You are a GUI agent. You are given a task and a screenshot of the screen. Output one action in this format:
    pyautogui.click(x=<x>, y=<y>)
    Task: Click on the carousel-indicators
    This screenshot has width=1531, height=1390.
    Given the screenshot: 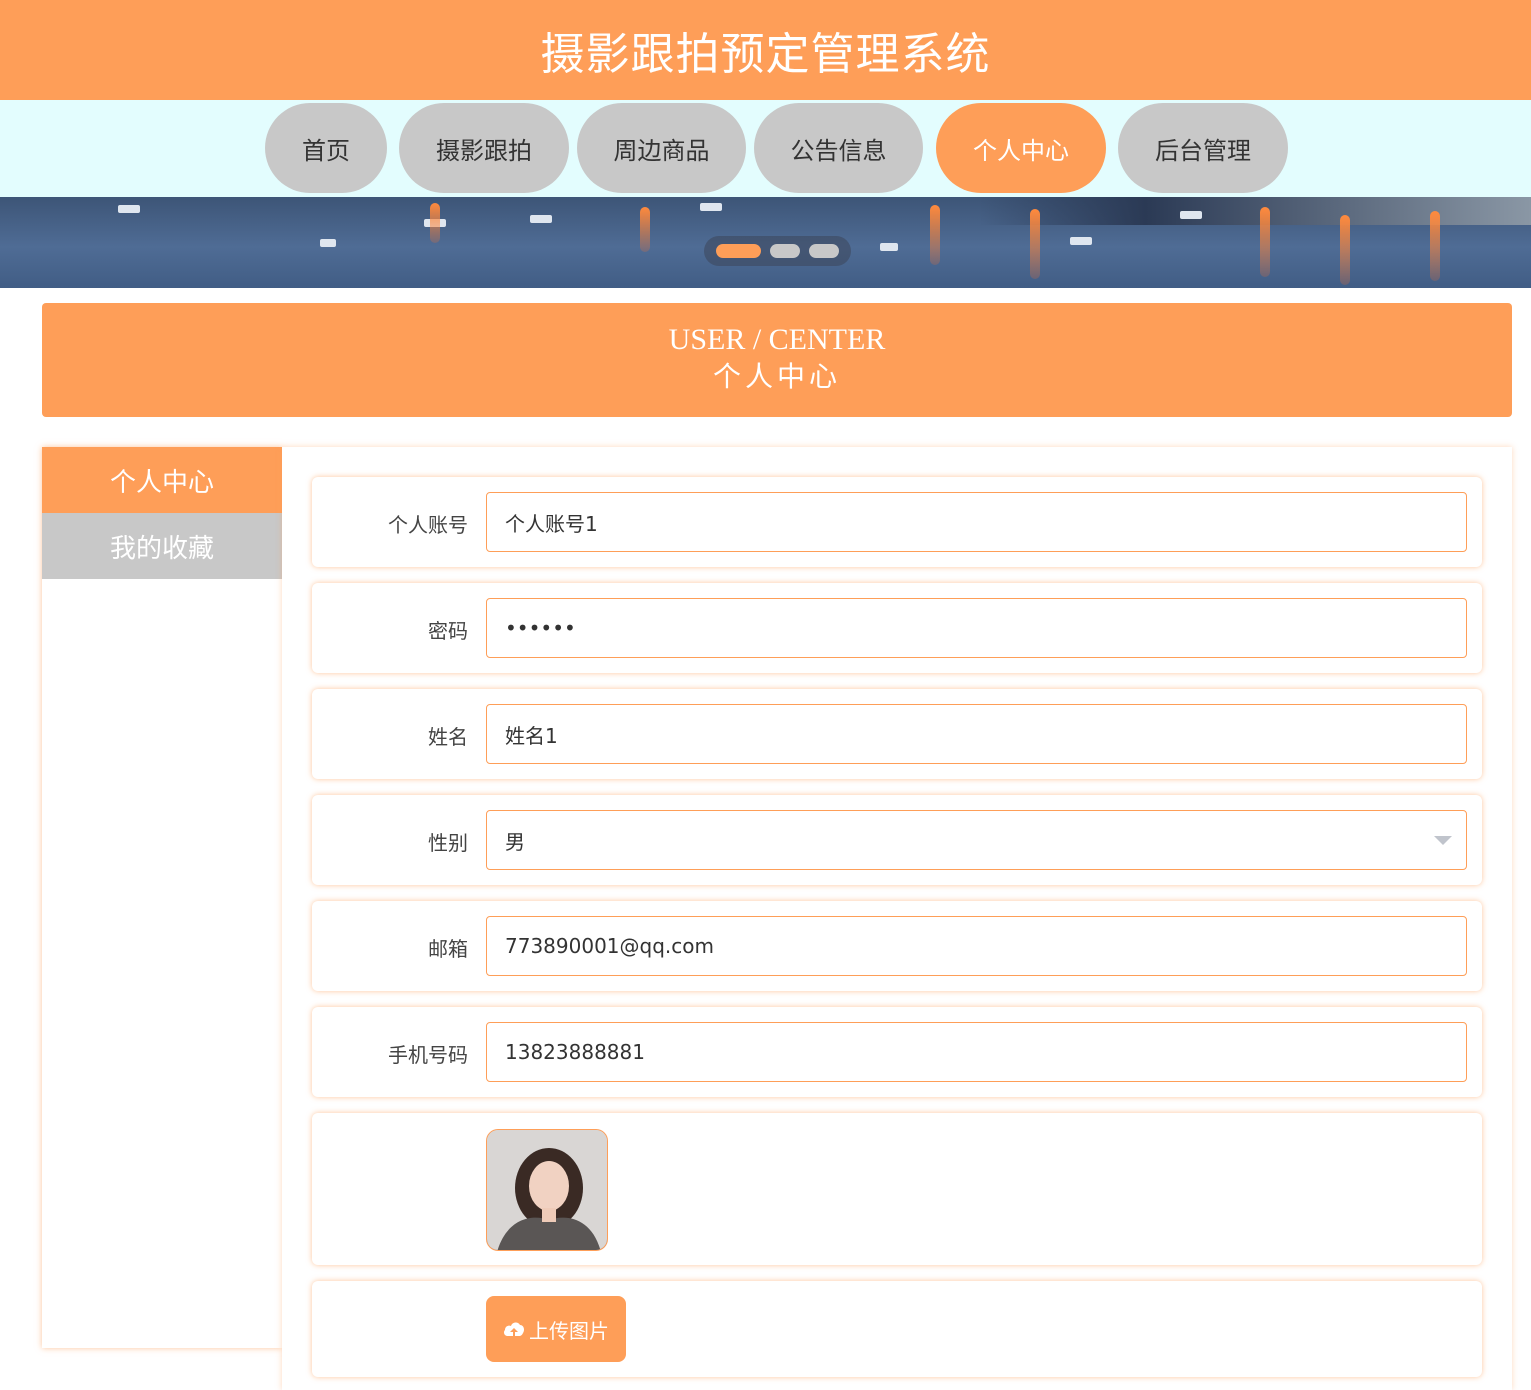 What is the action you would take?
    pyautogui.click(x=777, y=251)
    